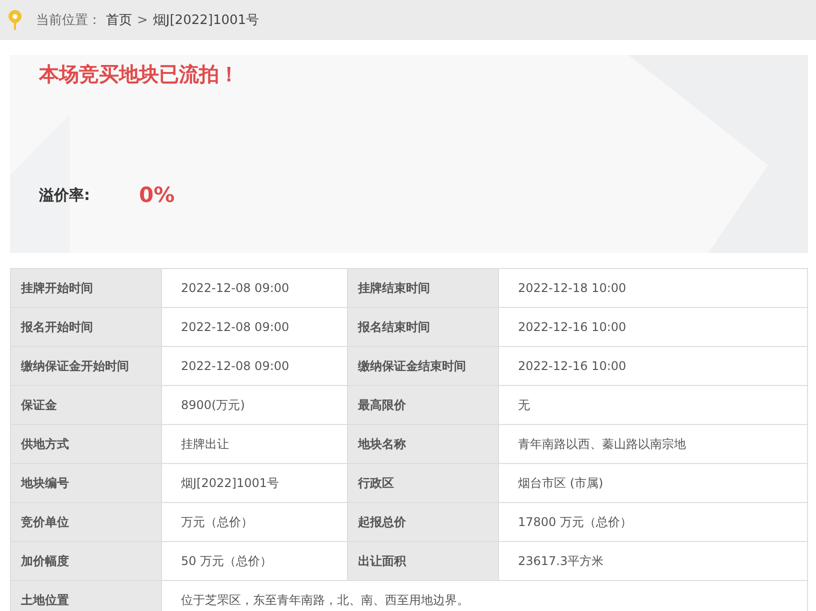  I want to click on premium-rate-value: 0%, so click(157, 195).